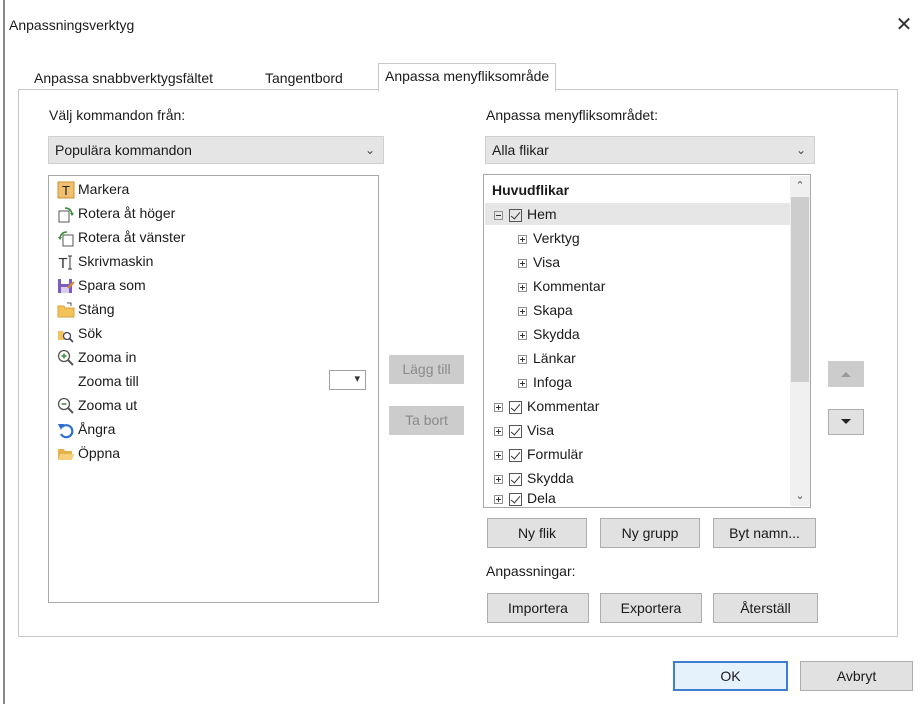 The image size is (919, 704). I want to click on list-item: Zooma in, so click(96, 357).